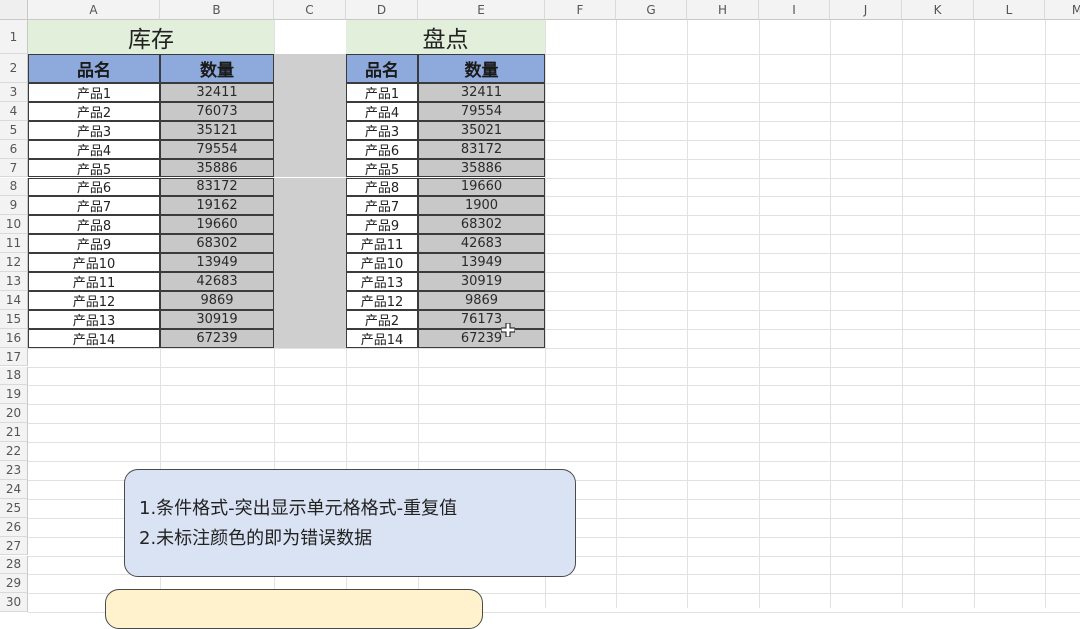 The image size is (1080, 629). Describe the element at coordinates (382, 262) in the screenshot. I see `stocktake-name-cell: 产品10` at that location.